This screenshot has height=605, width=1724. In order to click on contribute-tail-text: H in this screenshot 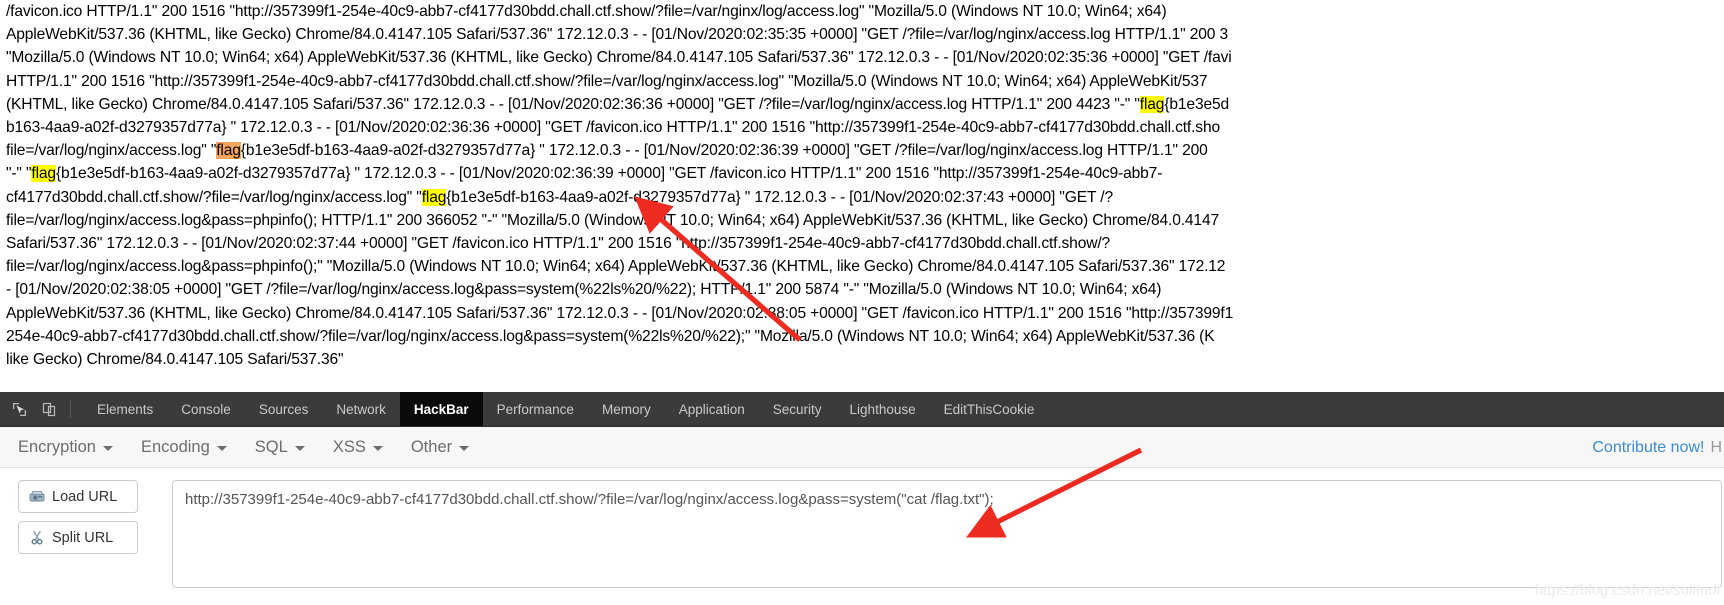, I will do `click(1716, 447)`.